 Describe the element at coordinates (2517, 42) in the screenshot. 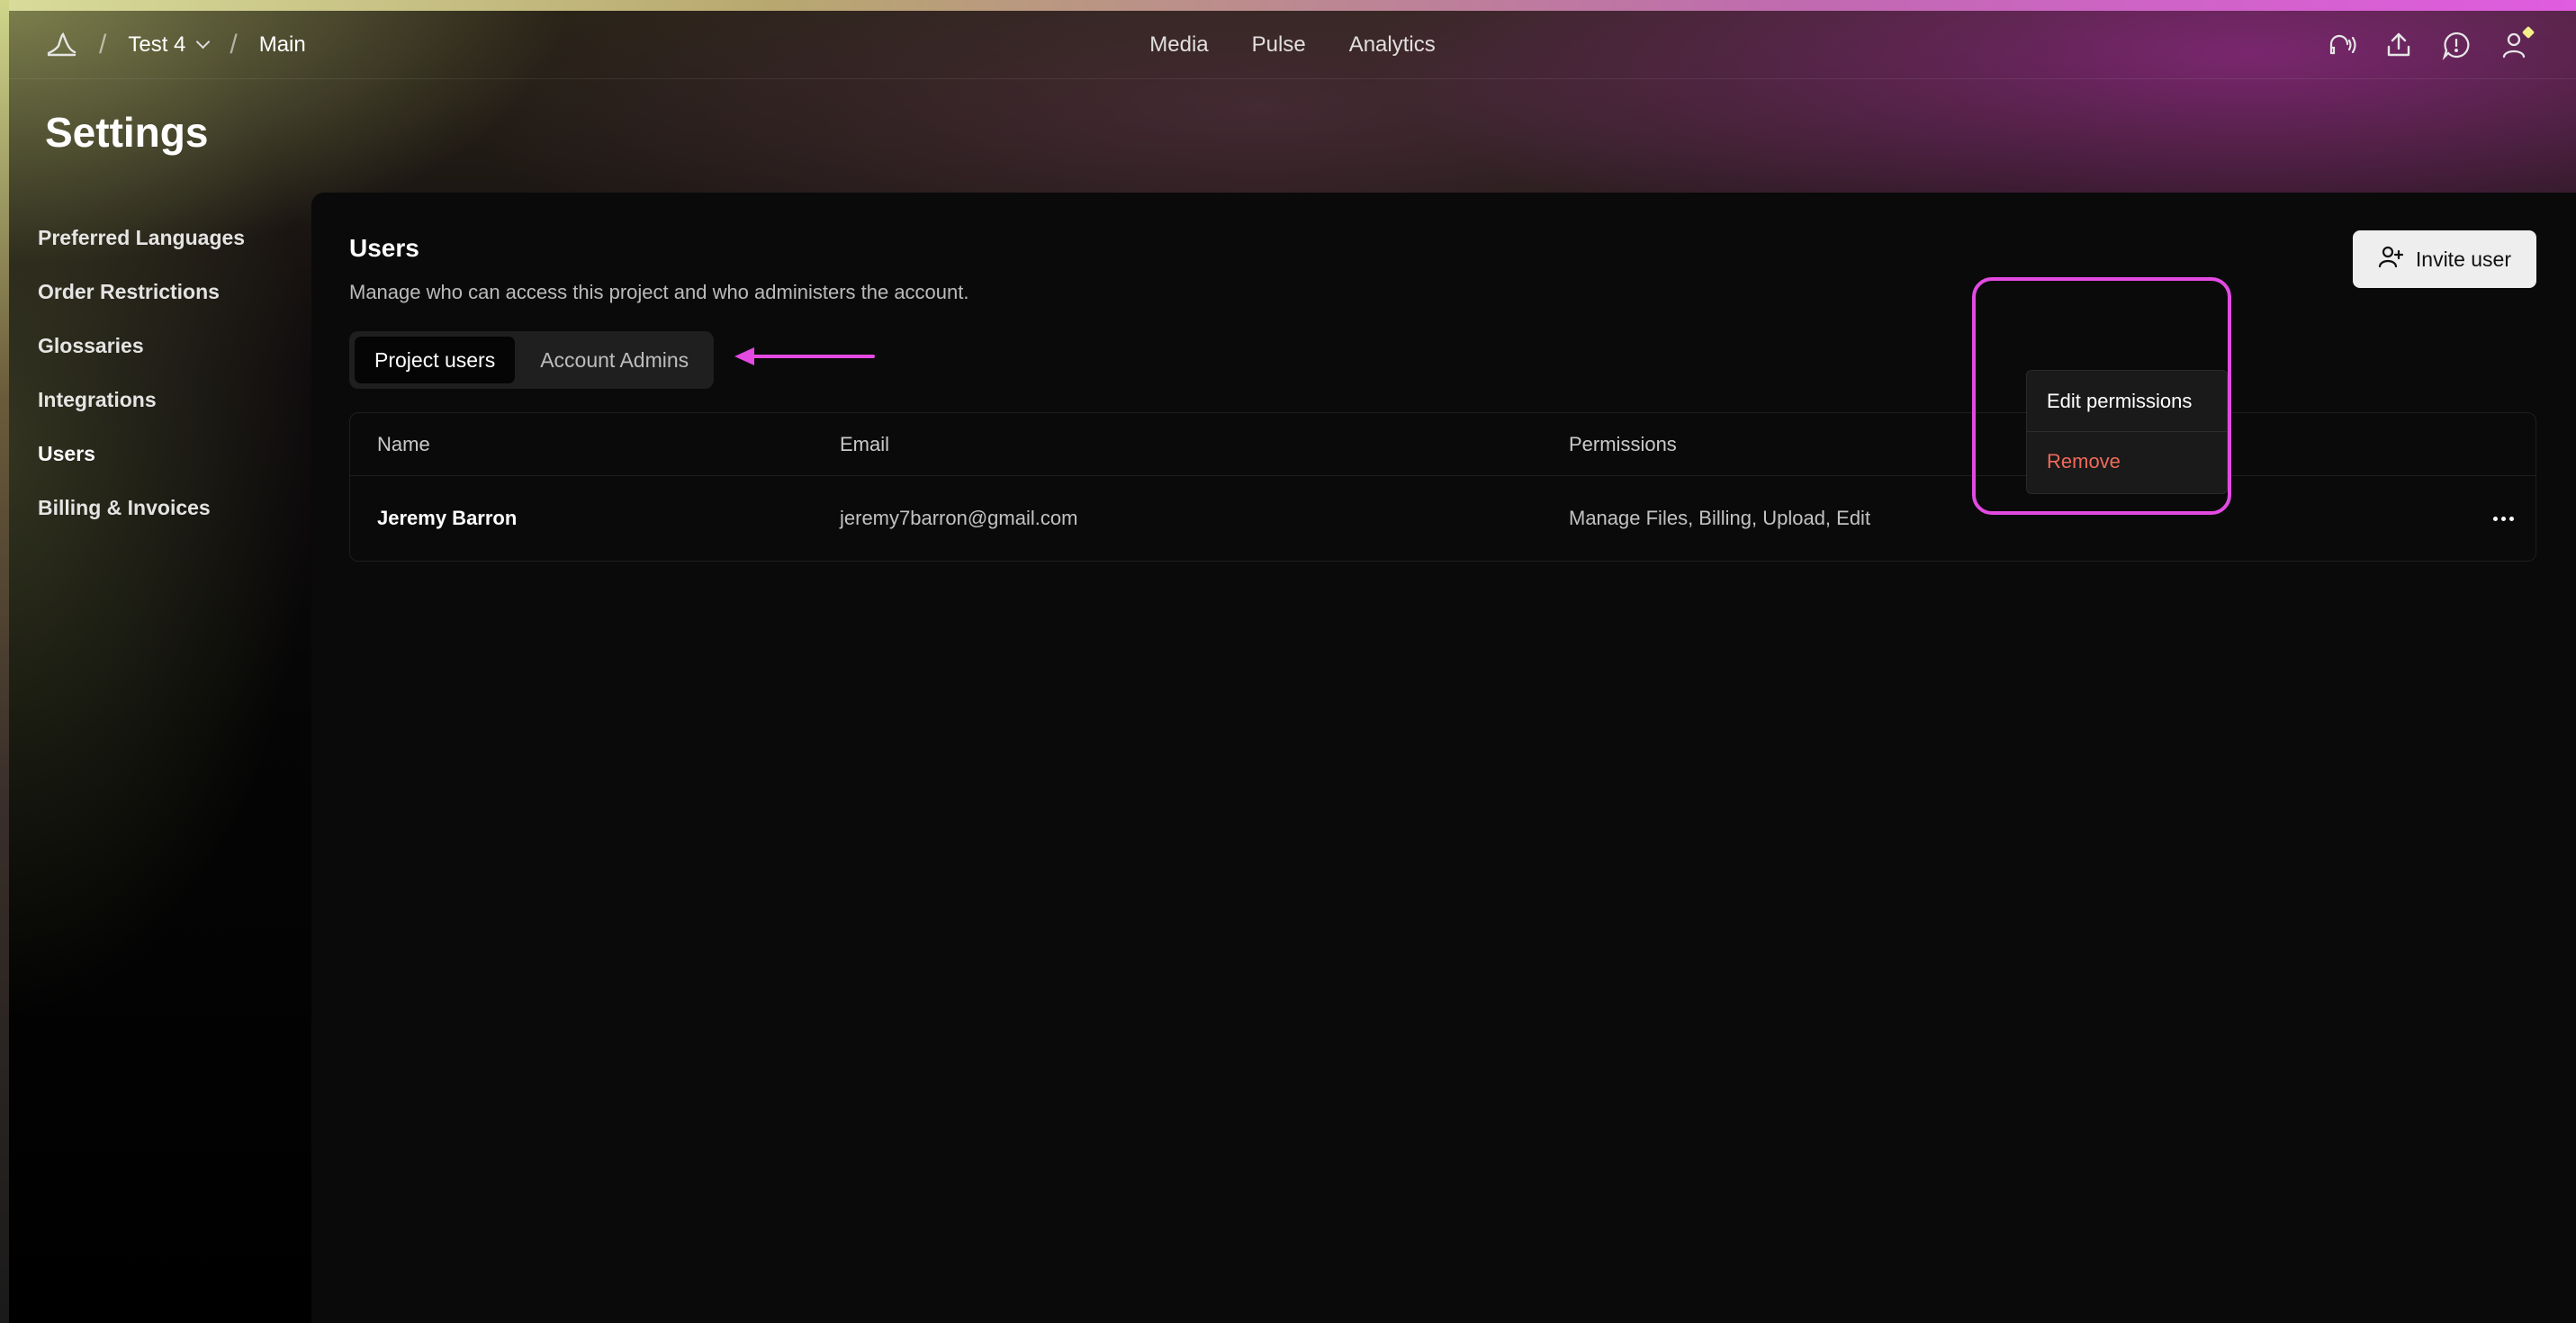

I see `user-icon` at that location.